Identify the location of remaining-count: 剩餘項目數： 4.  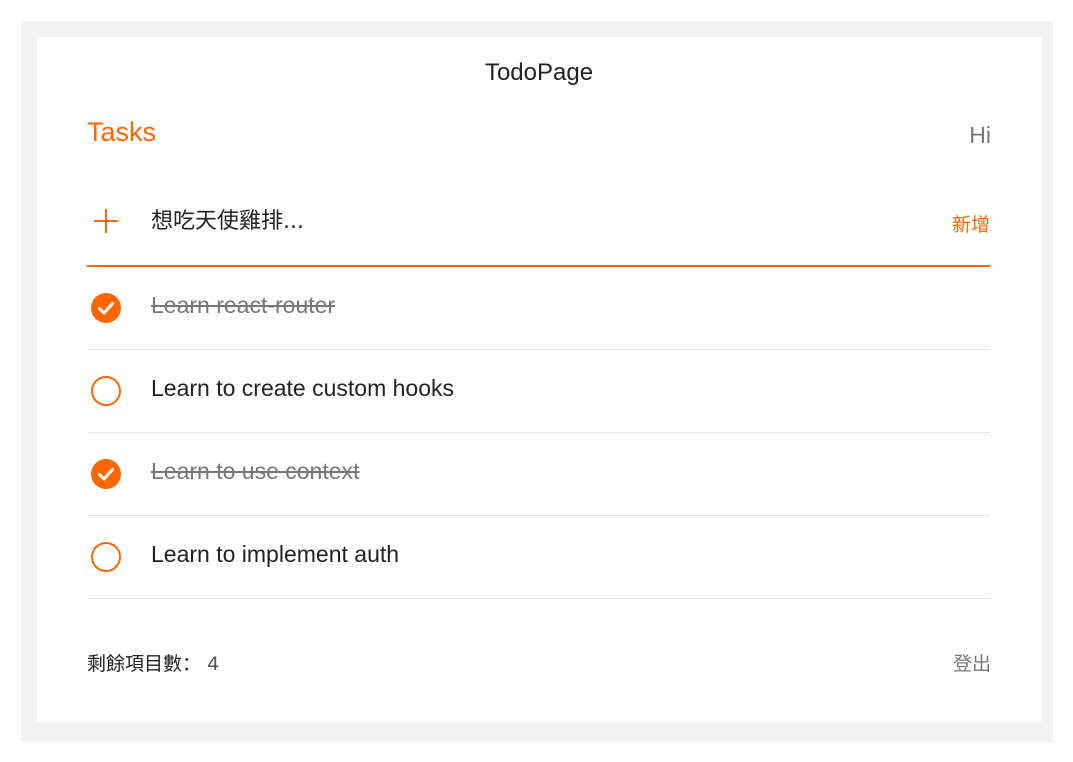
(153, 662).